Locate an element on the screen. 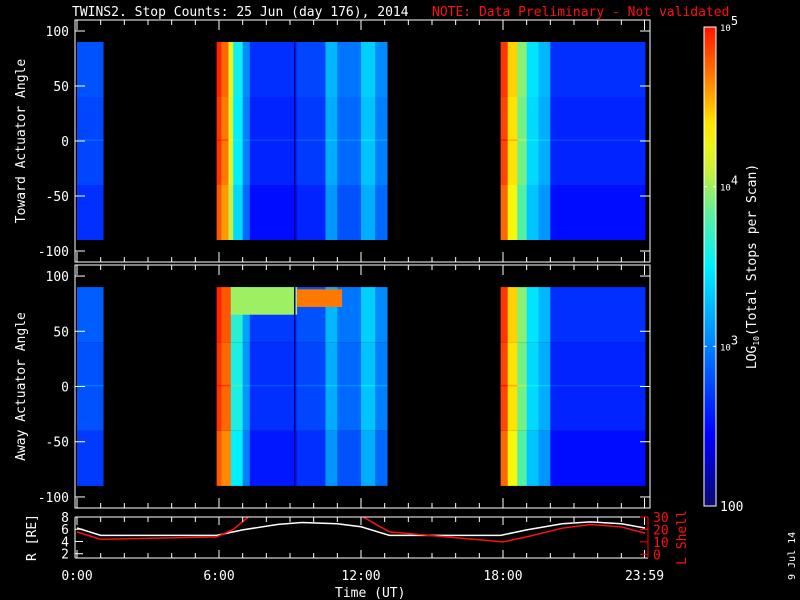  x-tick-label: 6:00 is located at coordinates (218, 576).